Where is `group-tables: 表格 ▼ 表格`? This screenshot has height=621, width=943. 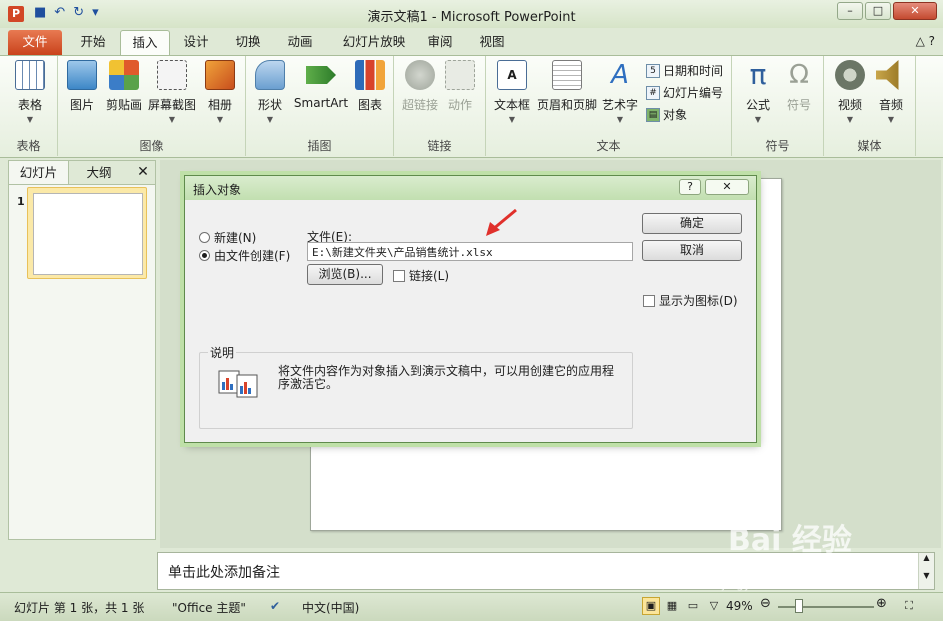
group-tables: 表格 ▼ 表格 is located at coordinates (29, 106).